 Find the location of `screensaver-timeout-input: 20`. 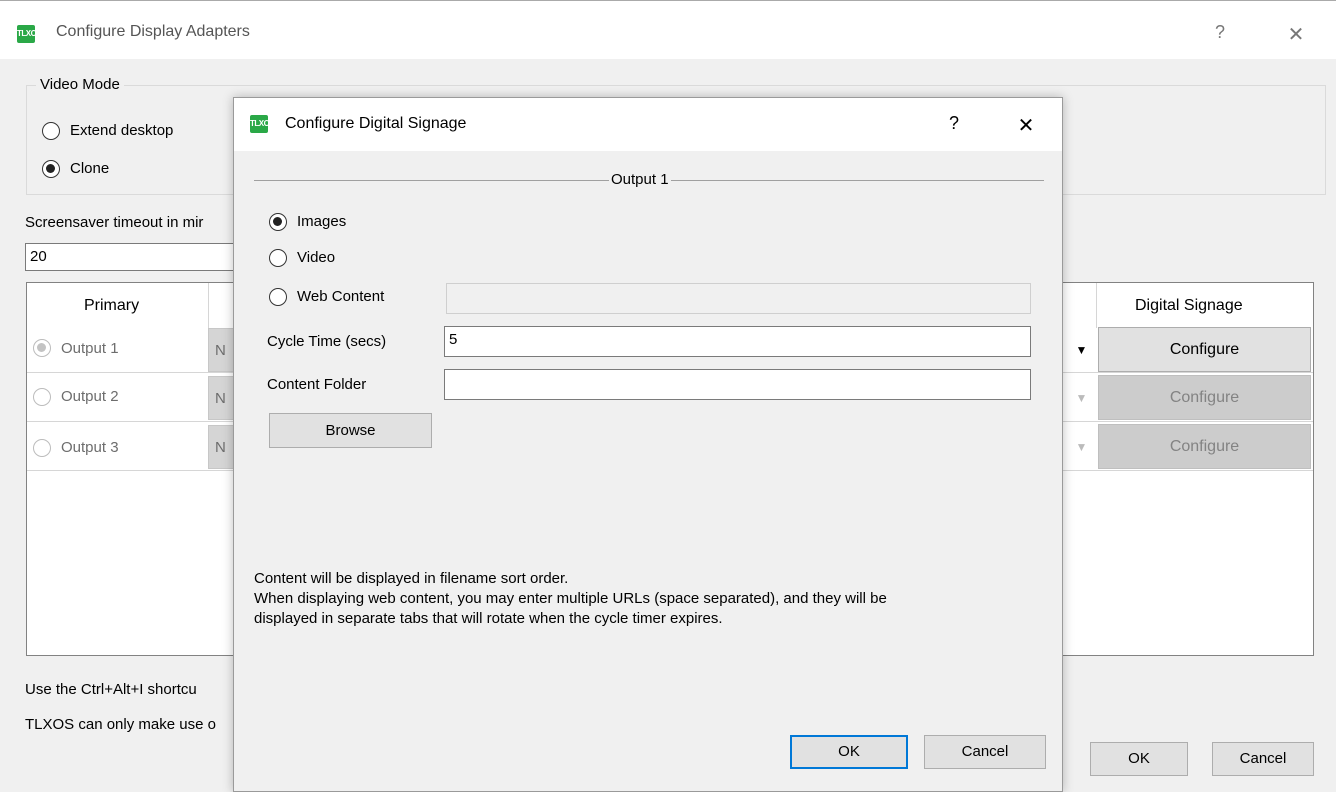

screensaver-timeout-input: 20 is located at coordinates (130, 257).